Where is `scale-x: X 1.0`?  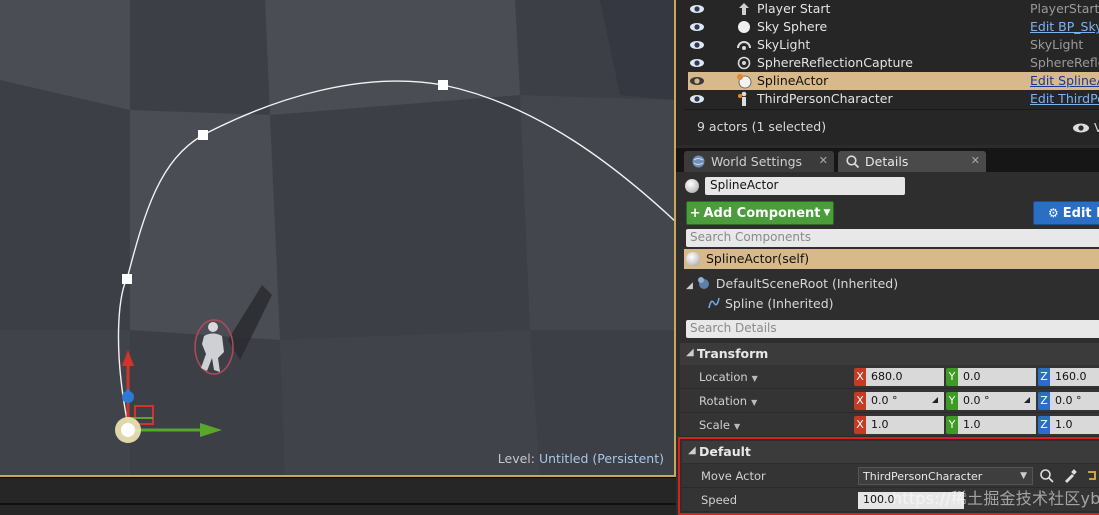 scale-x: X 1.0 is located at coordinates (899, 425).